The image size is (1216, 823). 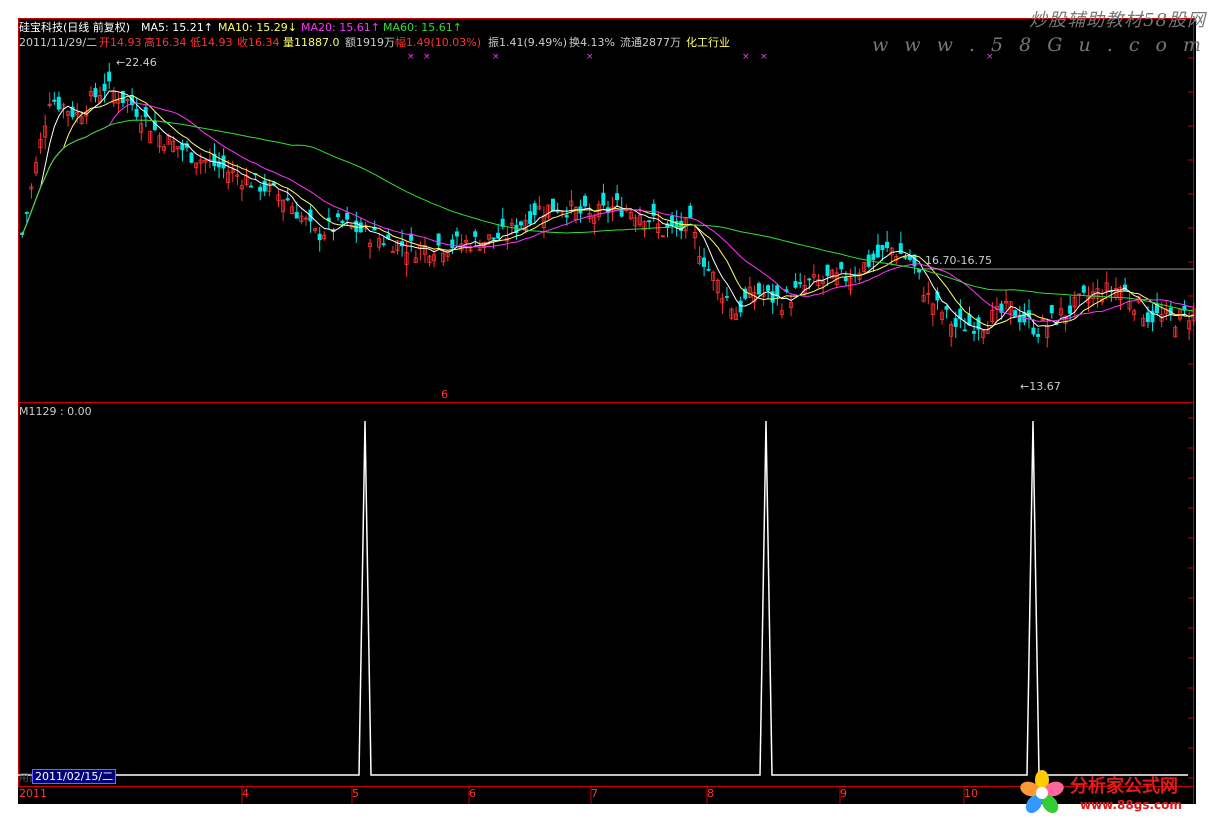 What do you see at coordinates (311, 42) in the screenshot?
I see `volume-value: 量11887.0` at bounding box center [311, 42].